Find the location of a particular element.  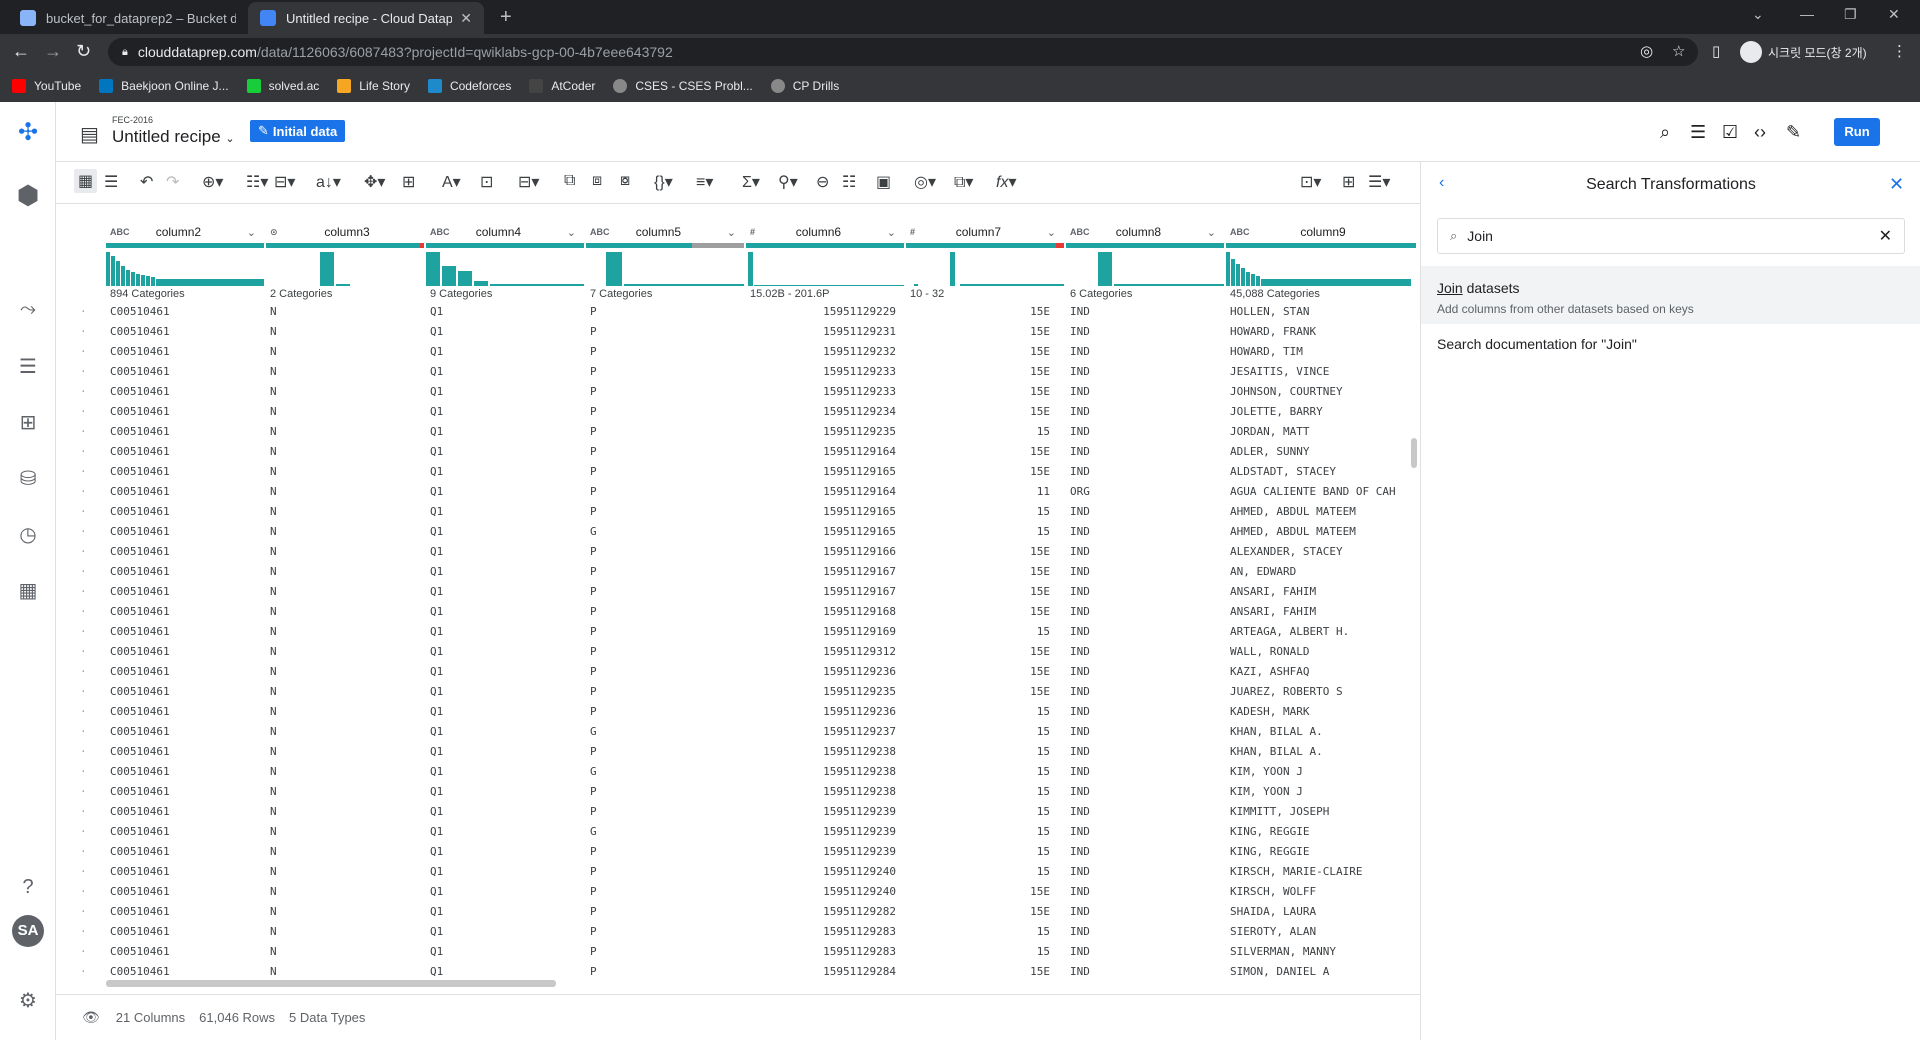

table-cell: 15951129164 is located at coordinates (826, 491).